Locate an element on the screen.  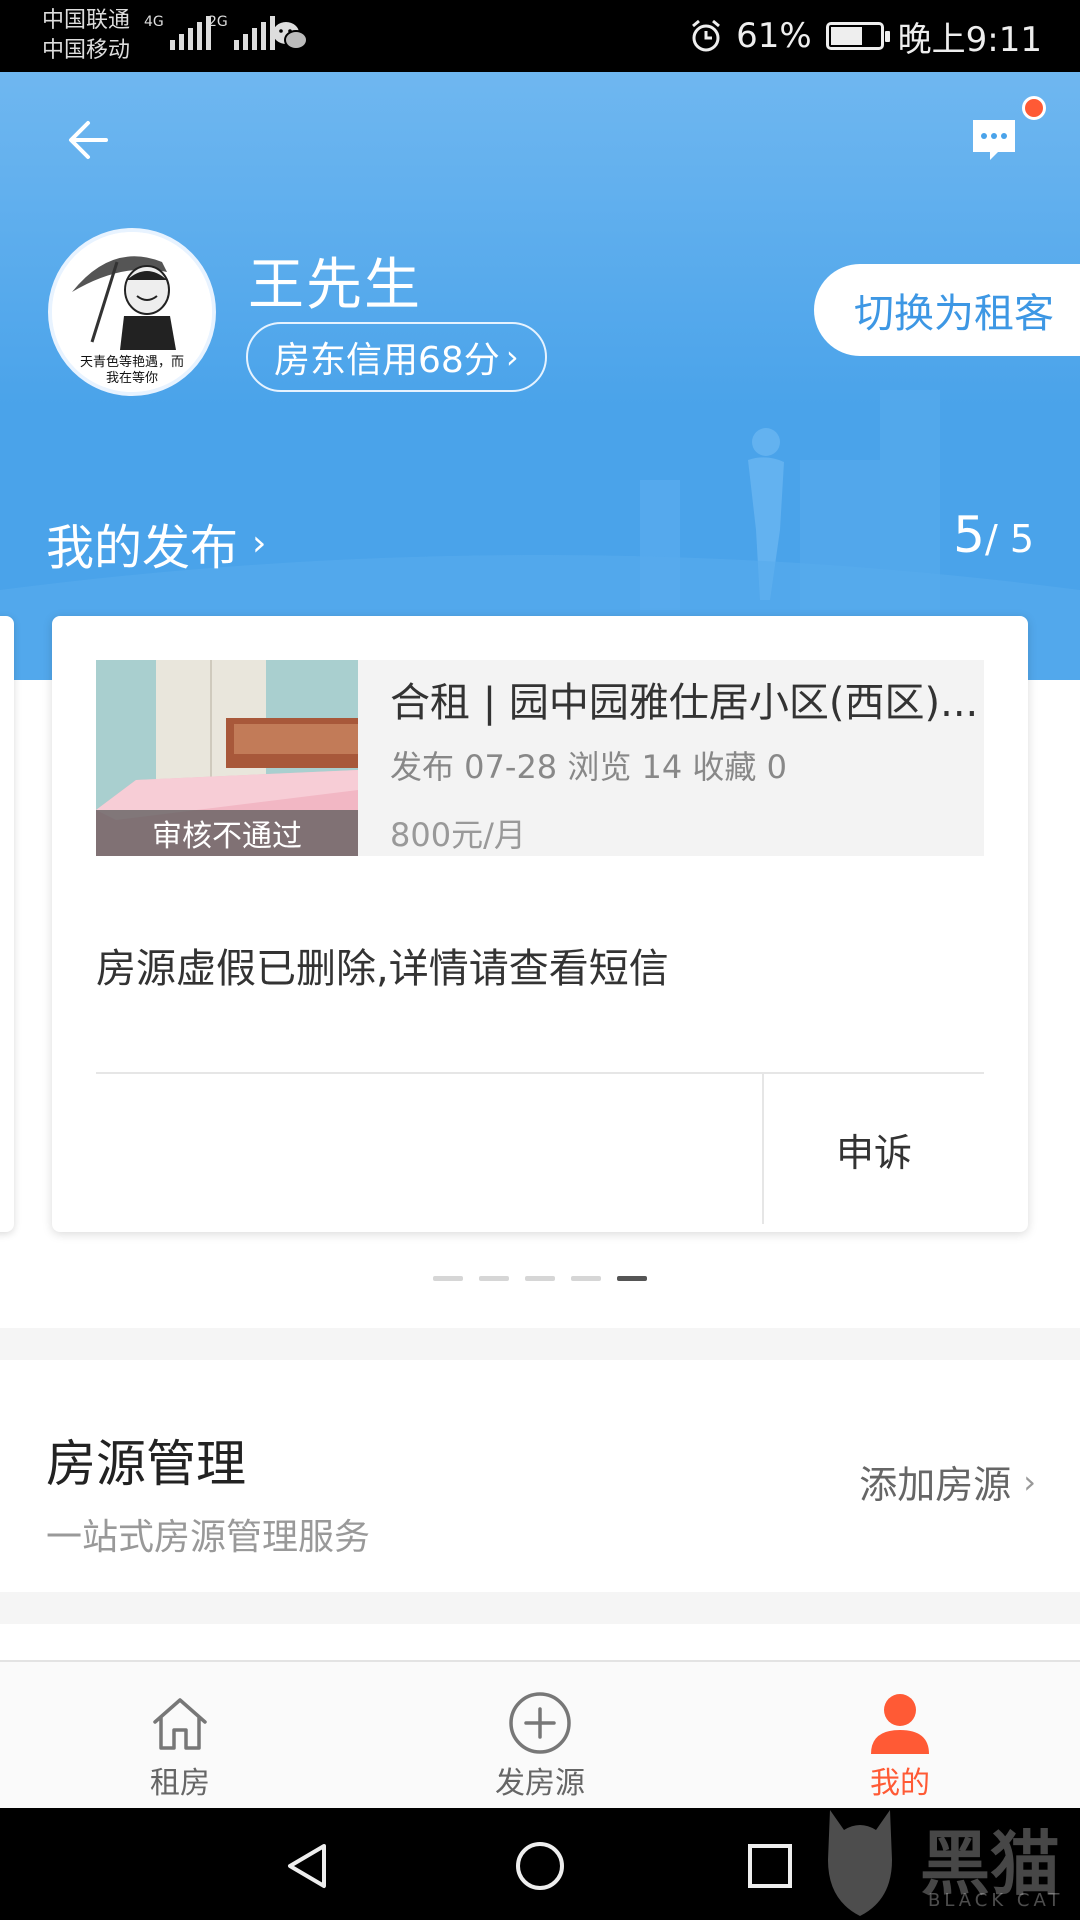
my-publications-link: 我的发布 › is located at coordinates (156, 543).